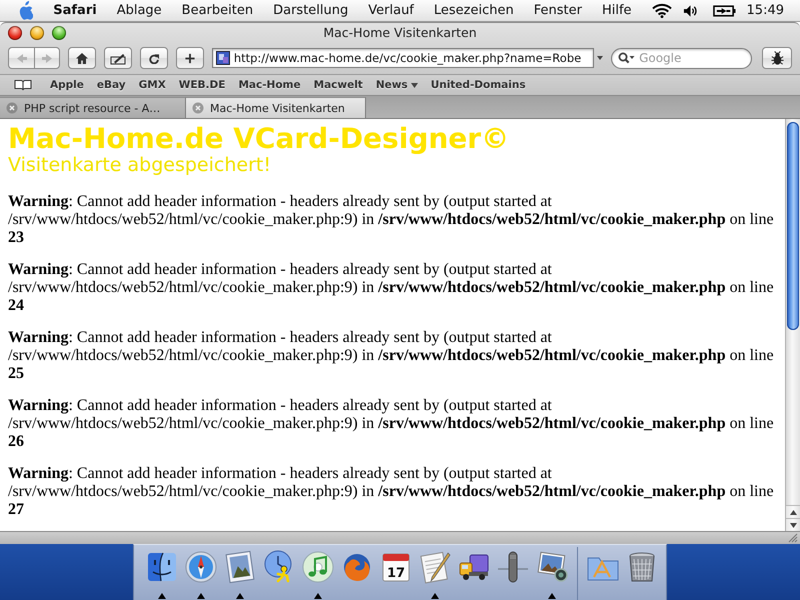  I want to click on reload-button, so click(154, 58).